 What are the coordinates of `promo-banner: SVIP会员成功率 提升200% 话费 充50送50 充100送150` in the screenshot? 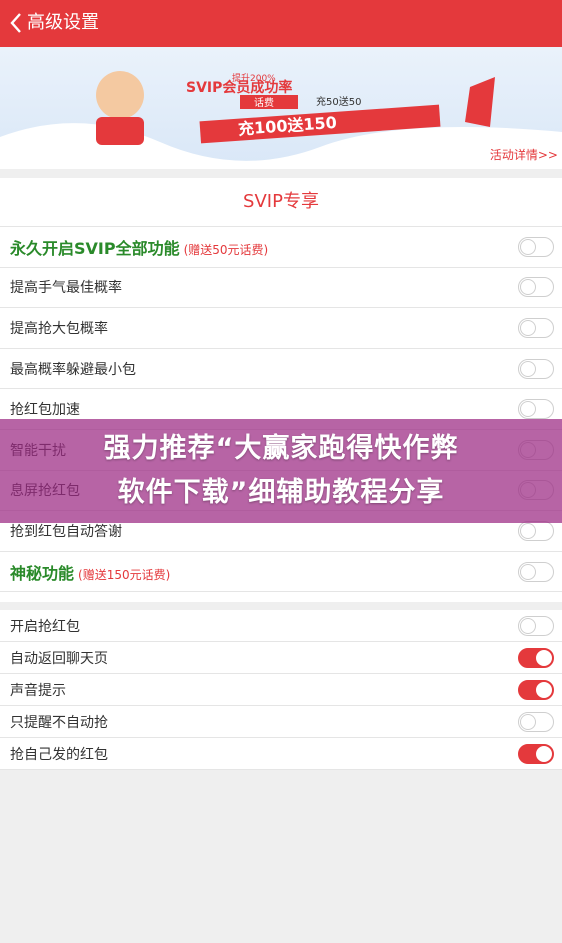 It's located at (281, 108).